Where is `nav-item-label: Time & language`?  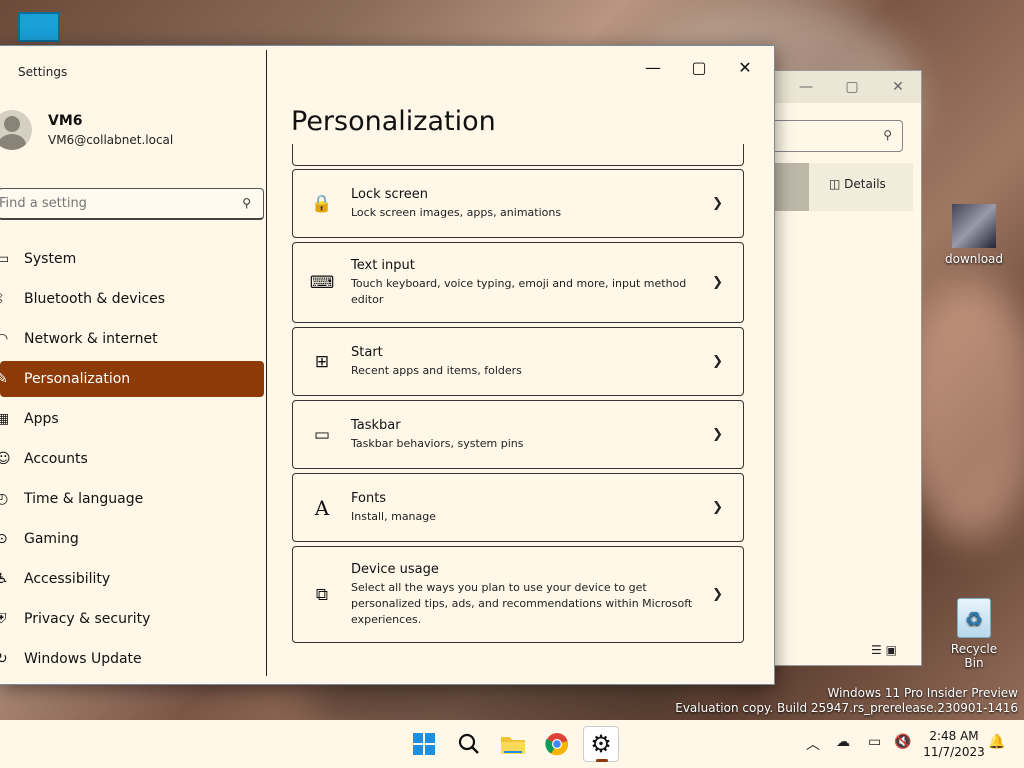
nav-item-label: Time & language is located at coordinates (84, 499).